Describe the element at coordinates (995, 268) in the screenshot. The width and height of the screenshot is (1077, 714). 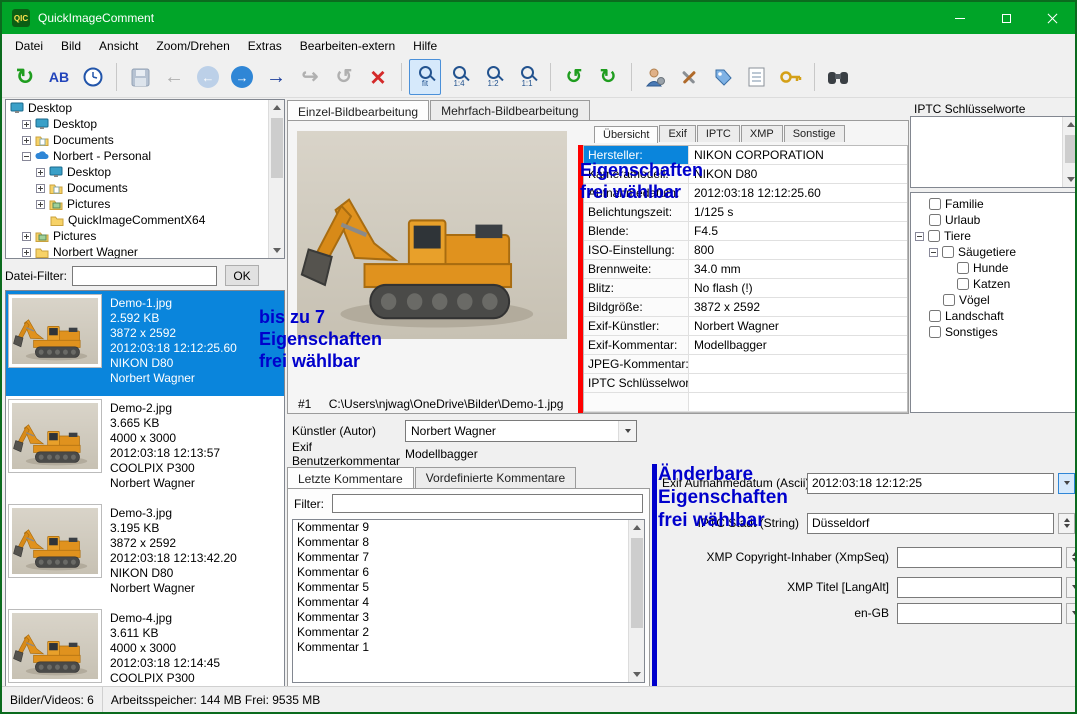
I see `keyword-item-hunde: Hunde` at that location.